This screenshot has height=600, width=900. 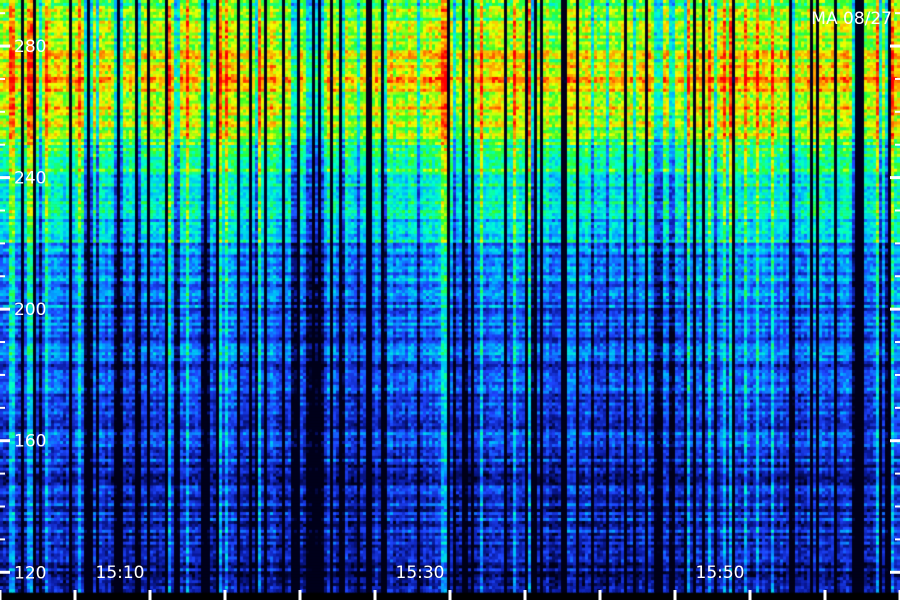 What do you see at coordinates (120, 573) in the screenshot?
I see `x-tick-label: 15:10` at bounding box center [120, 573].